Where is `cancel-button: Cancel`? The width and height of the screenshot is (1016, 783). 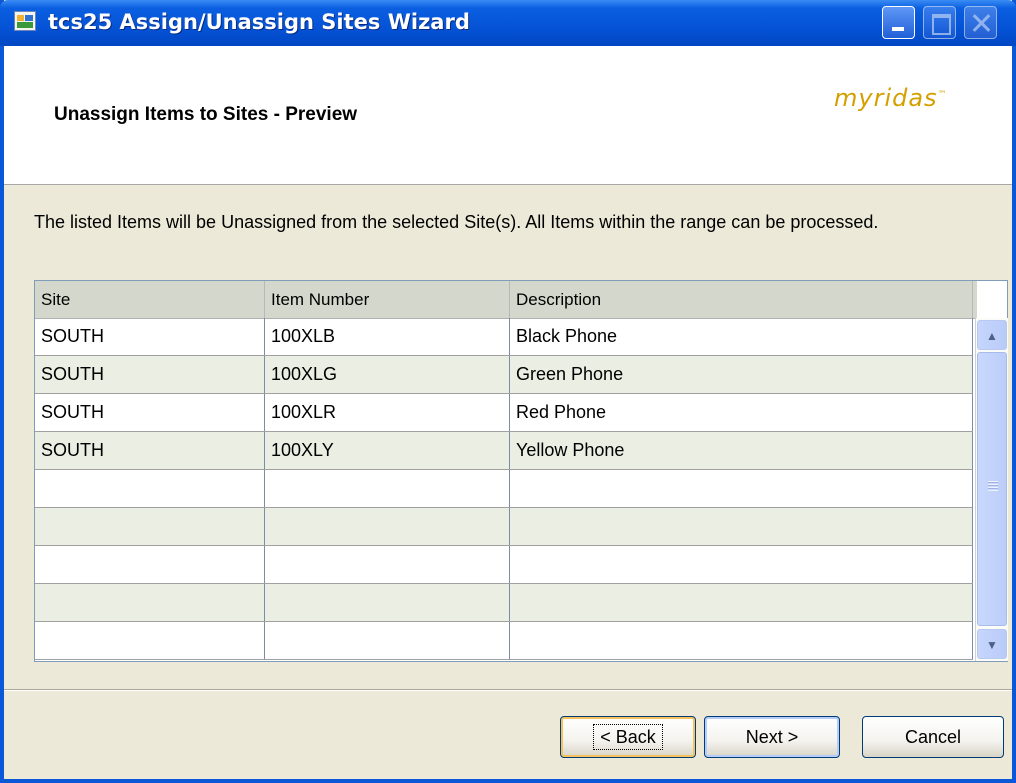
cancel-button: Cancel is located at coordinates (933, 737).